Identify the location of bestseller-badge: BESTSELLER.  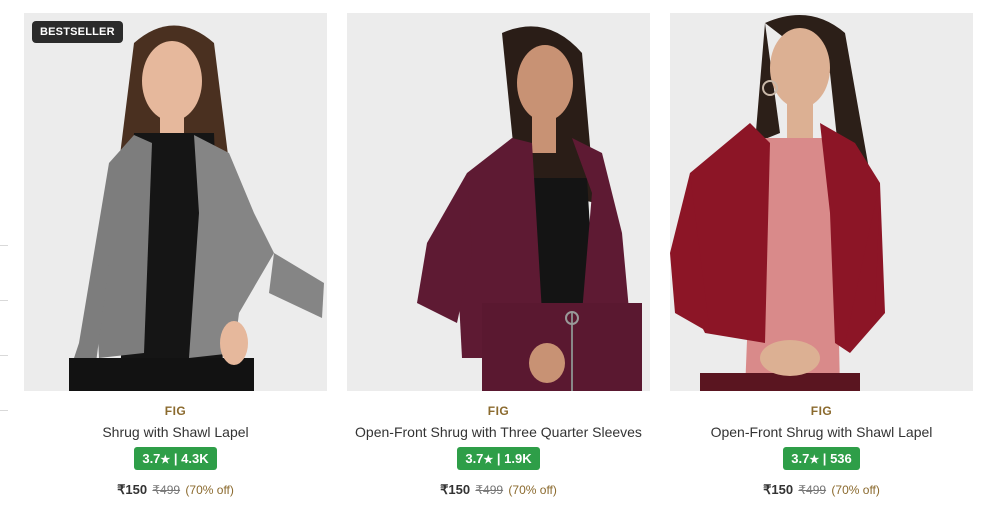
(77, 32).